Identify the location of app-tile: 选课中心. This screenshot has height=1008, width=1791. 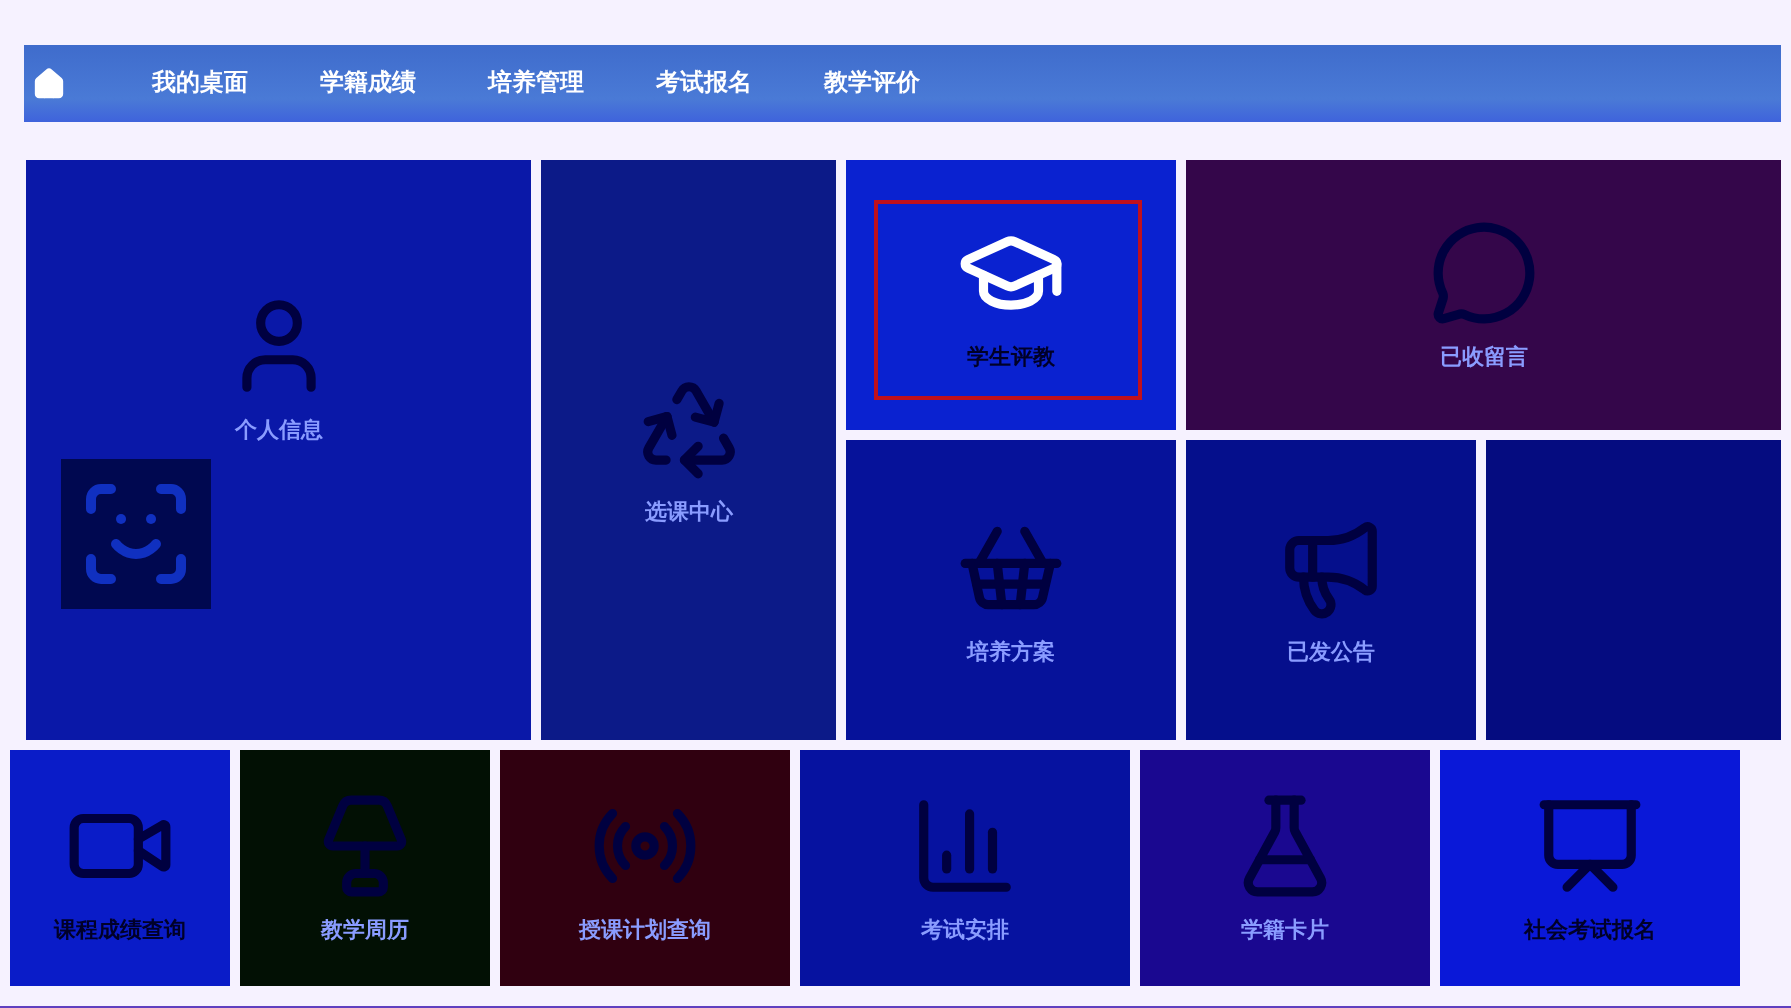
(688, 449).